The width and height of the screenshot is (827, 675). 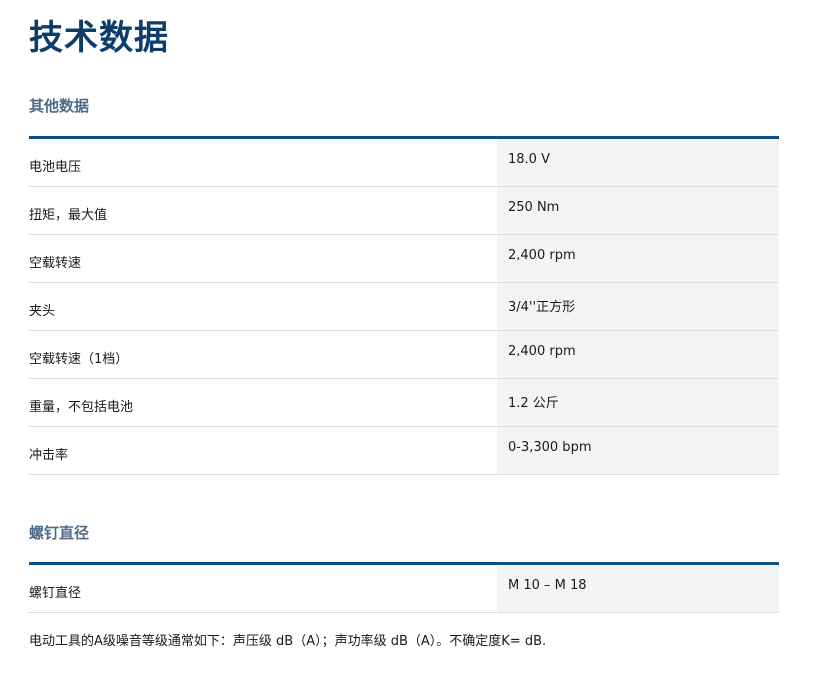 What do you see at coordinates (79, 359) in the screenshot?
I see `spec-label: 空载转速（1档）` at bounding box center [79, 359].